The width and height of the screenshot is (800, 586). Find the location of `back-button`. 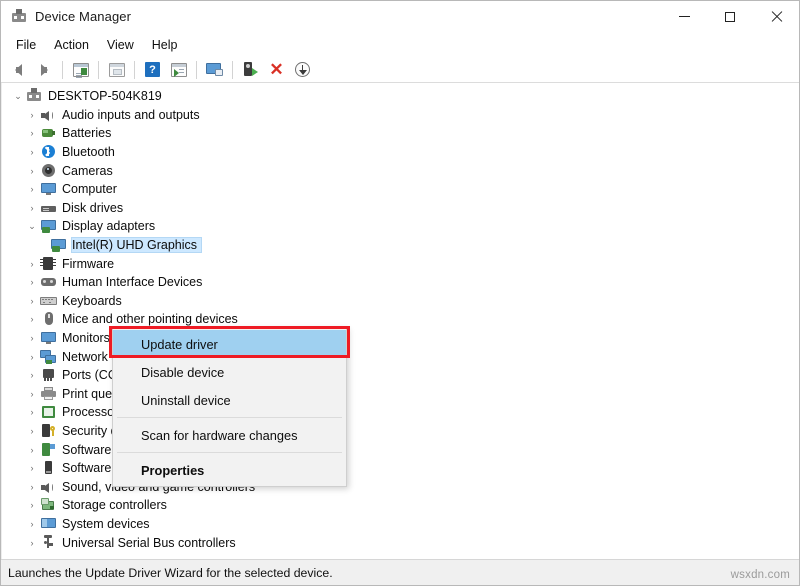

back-button is located at coordinates (18, 70).